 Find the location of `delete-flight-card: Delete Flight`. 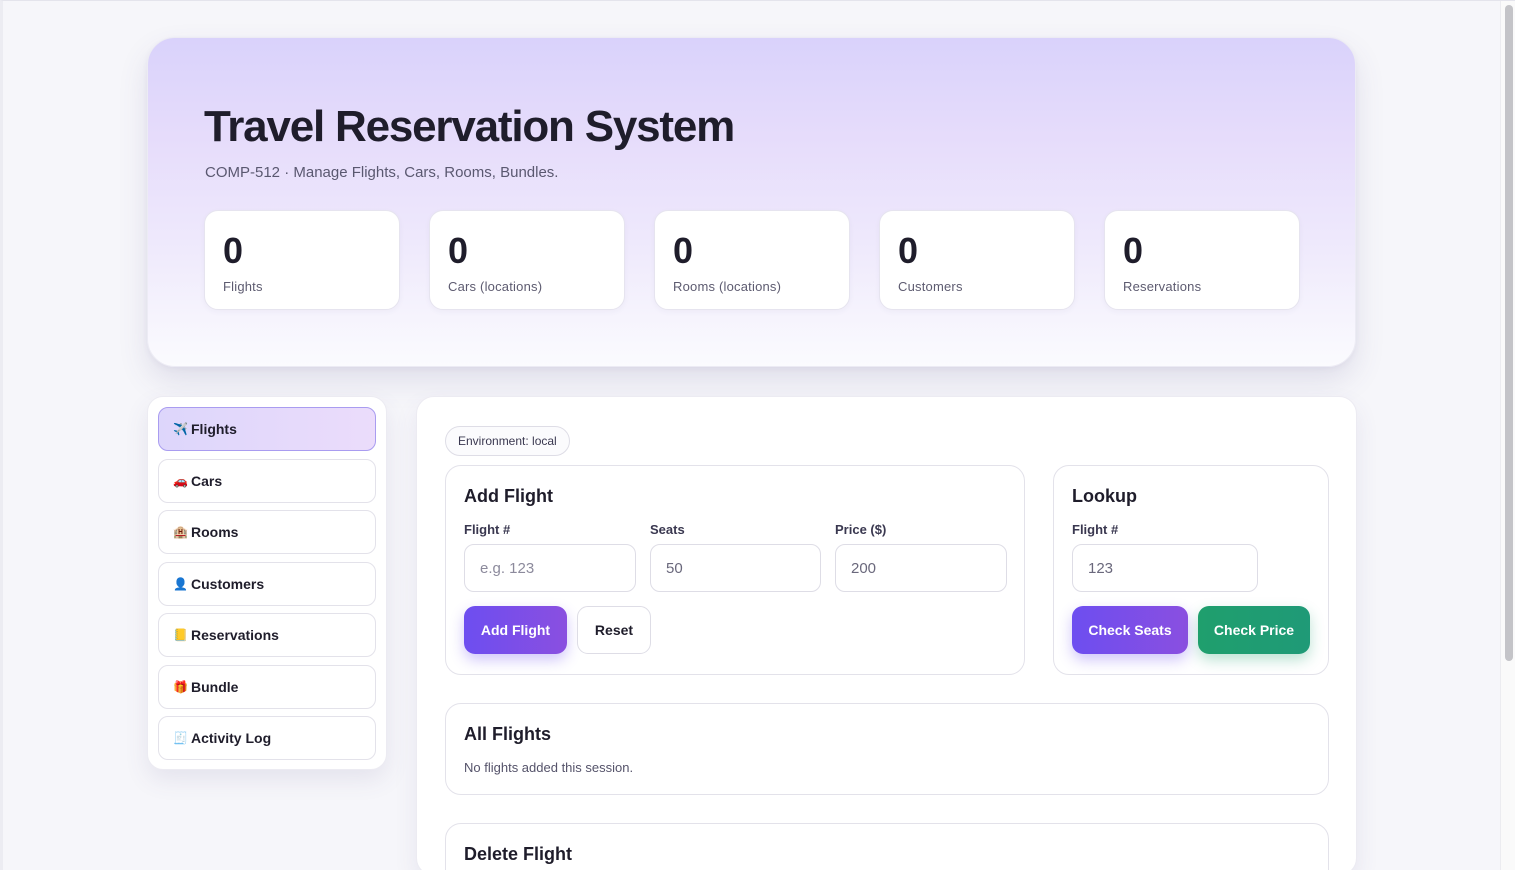

delete-flight-card: Delete Flight is located at coordinates (887, 846).